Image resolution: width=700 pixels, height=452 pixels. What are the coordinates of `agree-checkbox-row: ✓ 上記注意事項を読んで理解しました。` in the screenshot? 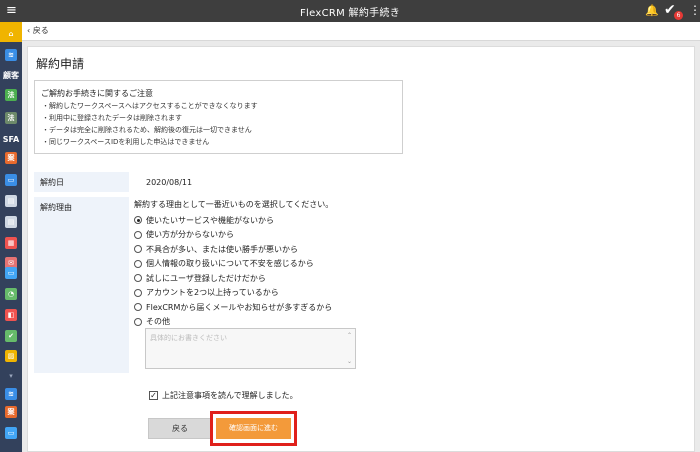 It's located at (223, 395).